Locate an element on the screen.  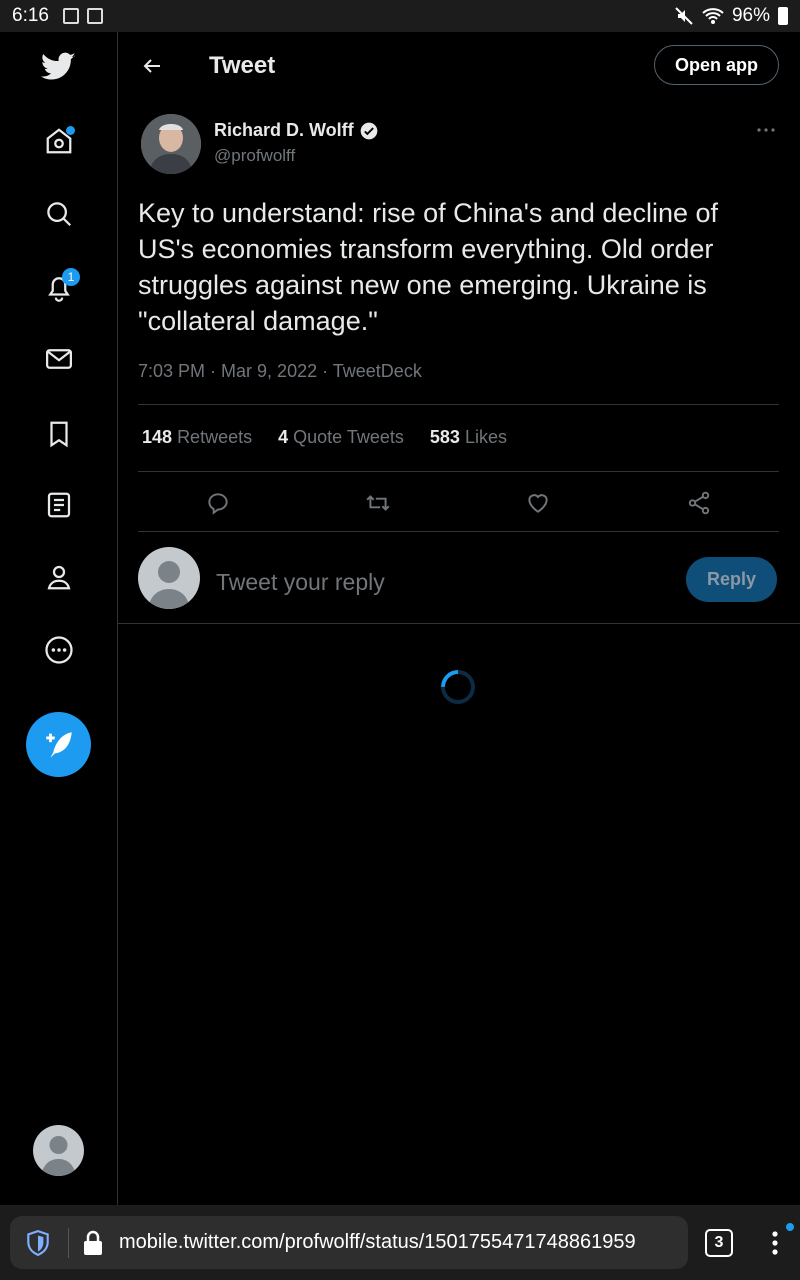
retweet-action-button is located at coordinates (378, 503).